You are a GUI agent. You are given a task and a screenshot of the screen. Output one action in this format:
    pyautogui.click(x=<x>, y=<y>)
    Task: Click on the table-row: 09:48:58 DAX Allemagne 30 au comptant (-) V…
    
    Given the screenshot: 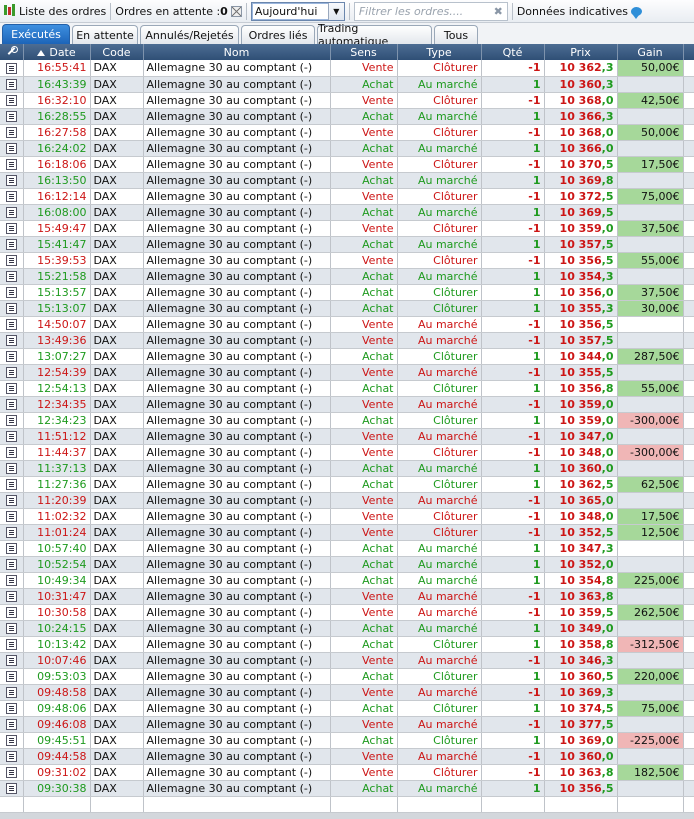 What is the action you would take?
    pyautogui.click(x=347, y=692)
    